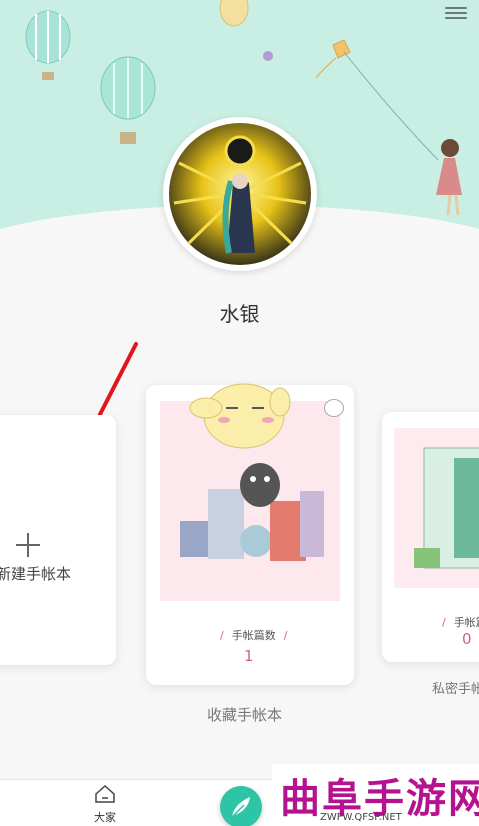 This screenshot has width=479, height=826. I want to click on chick-mascot-illustration, so click(240, 416).